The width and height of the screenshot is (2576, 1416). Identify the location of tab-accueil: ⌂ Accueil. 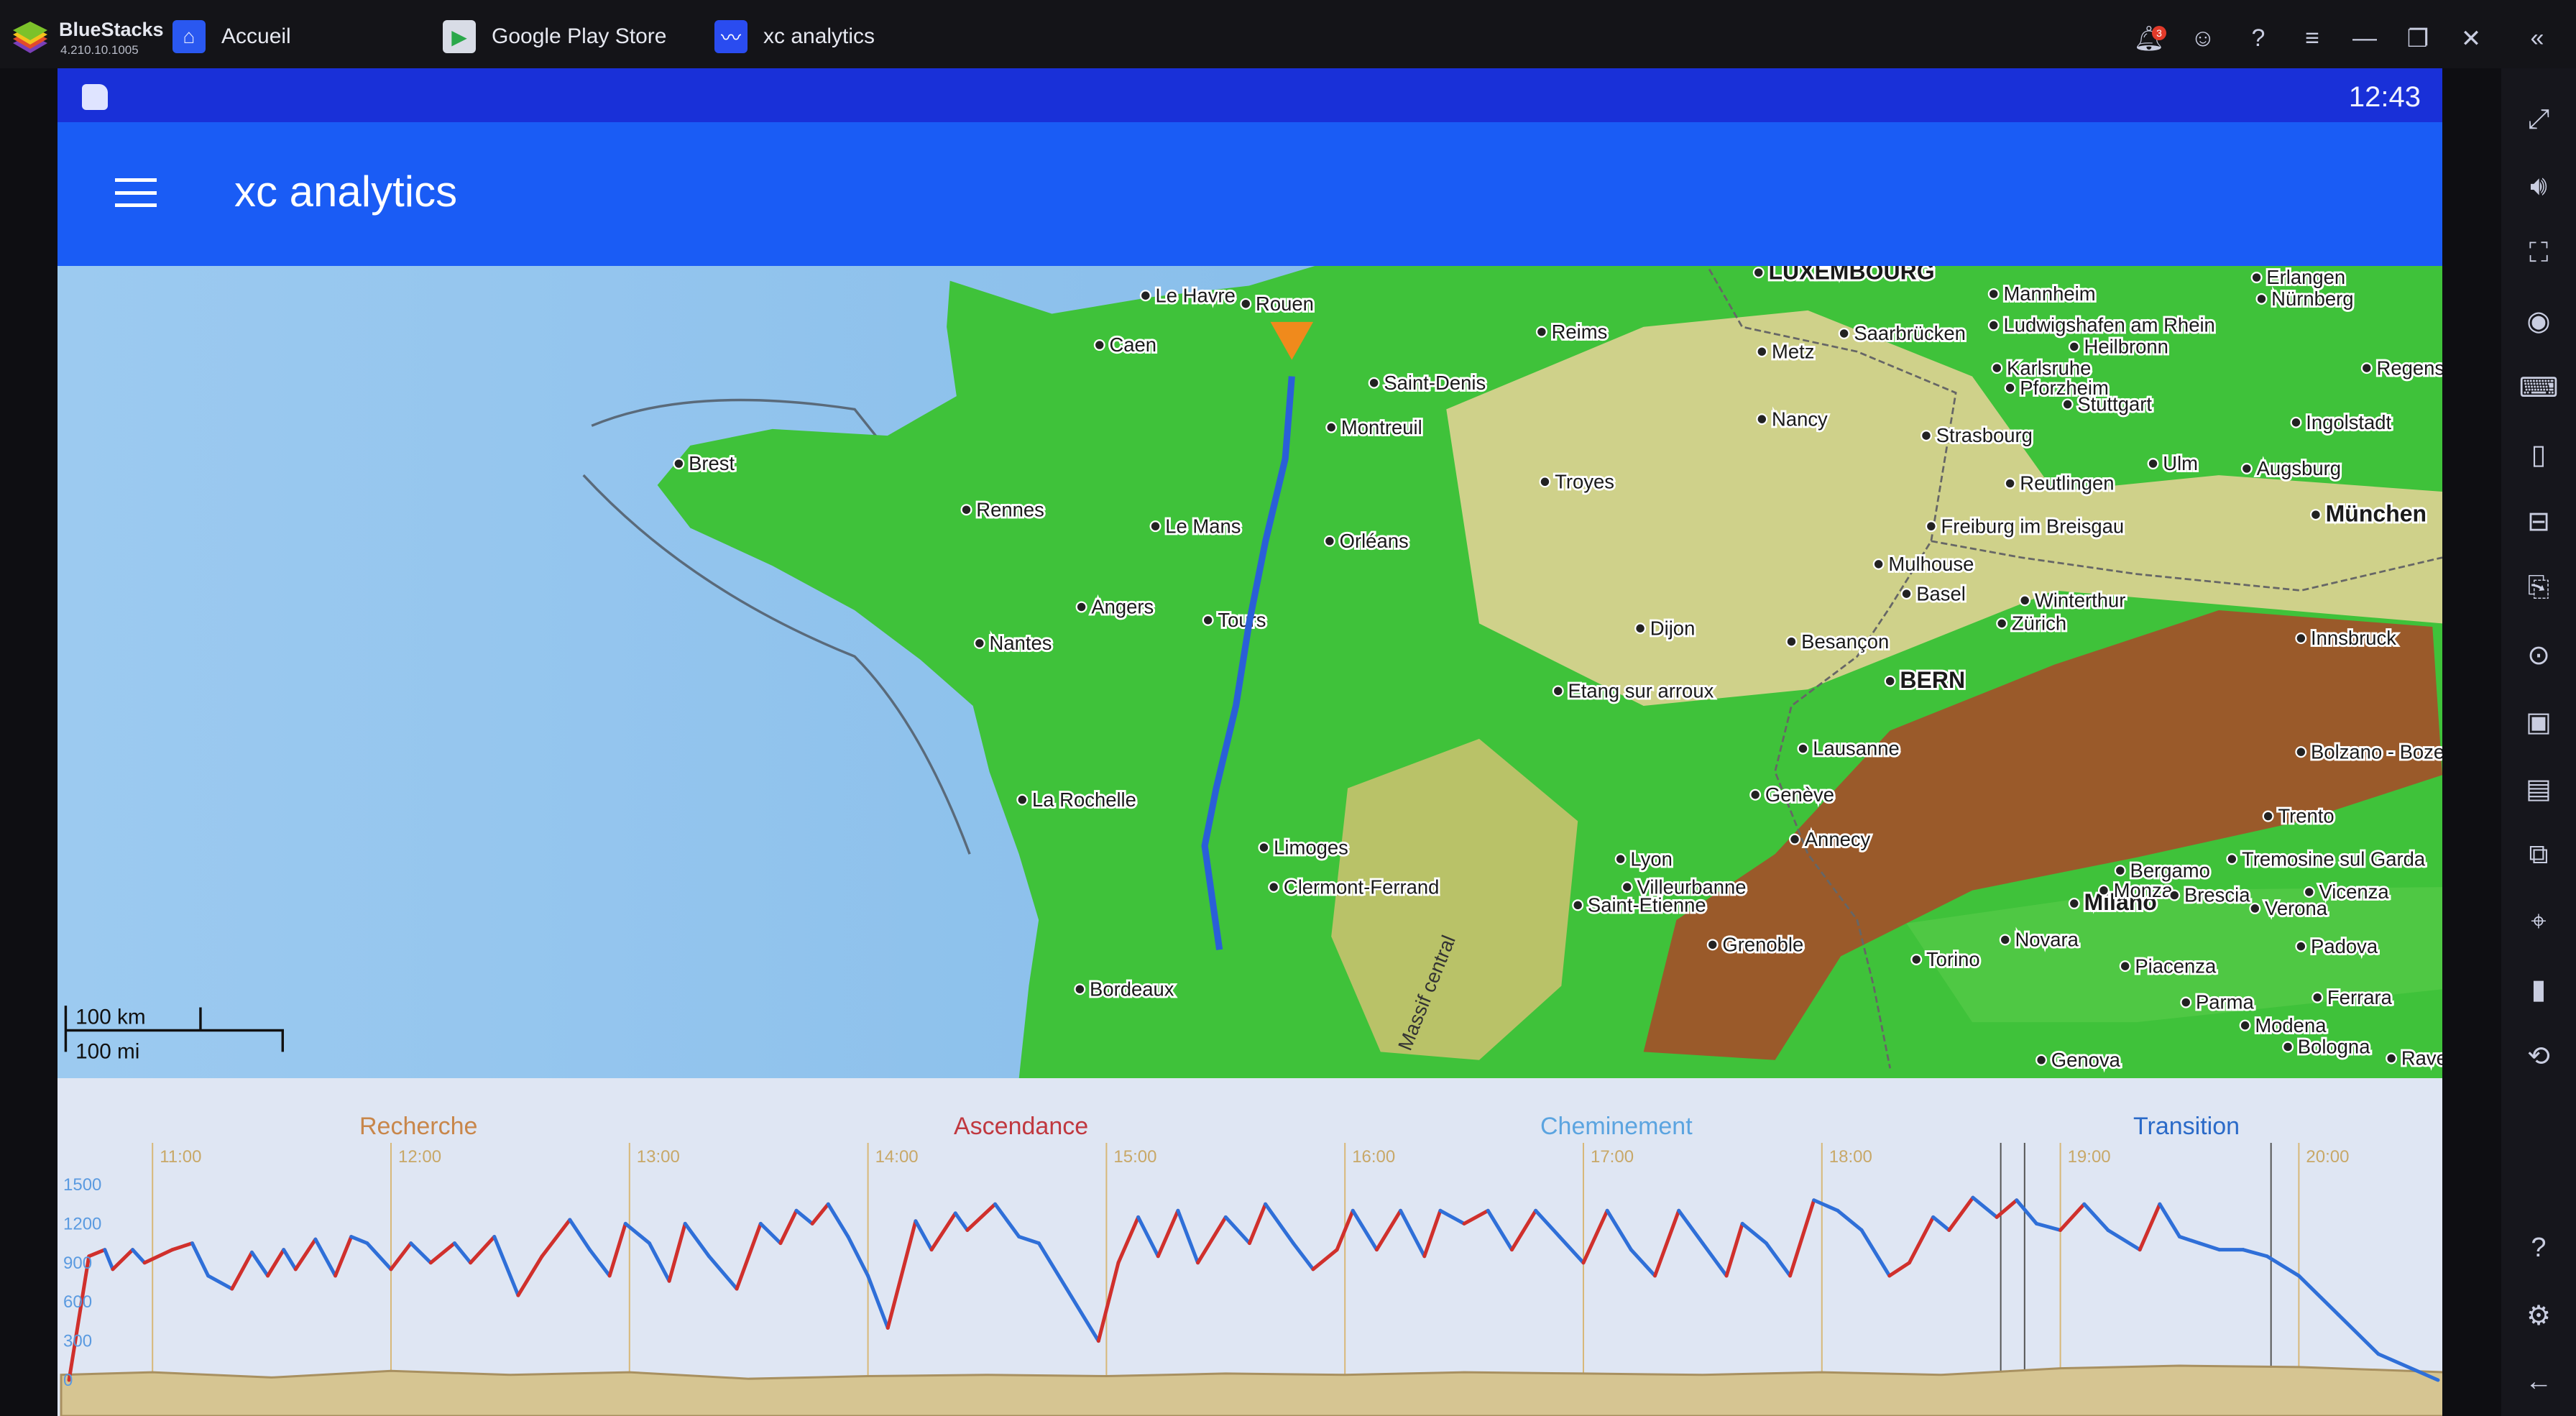
(231, 36).